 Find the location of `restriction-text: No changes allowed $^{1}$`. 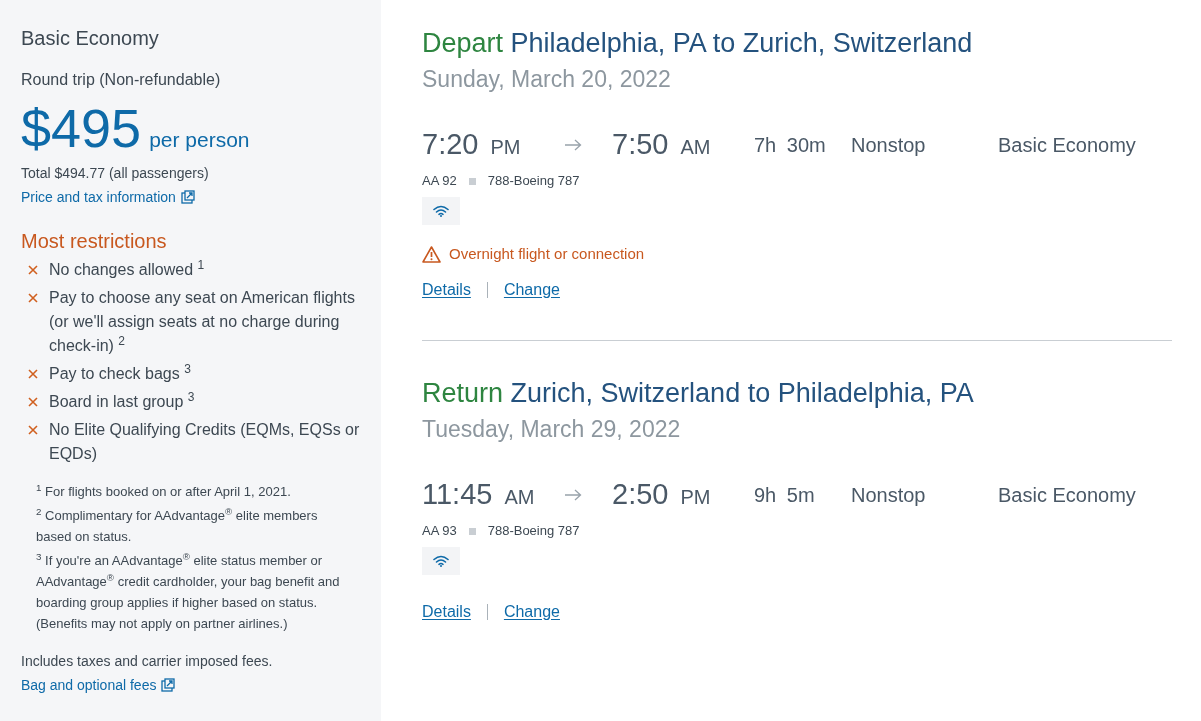

restriction-text: No changes allowed $^{1}$ is located at coordinates (127, 269).